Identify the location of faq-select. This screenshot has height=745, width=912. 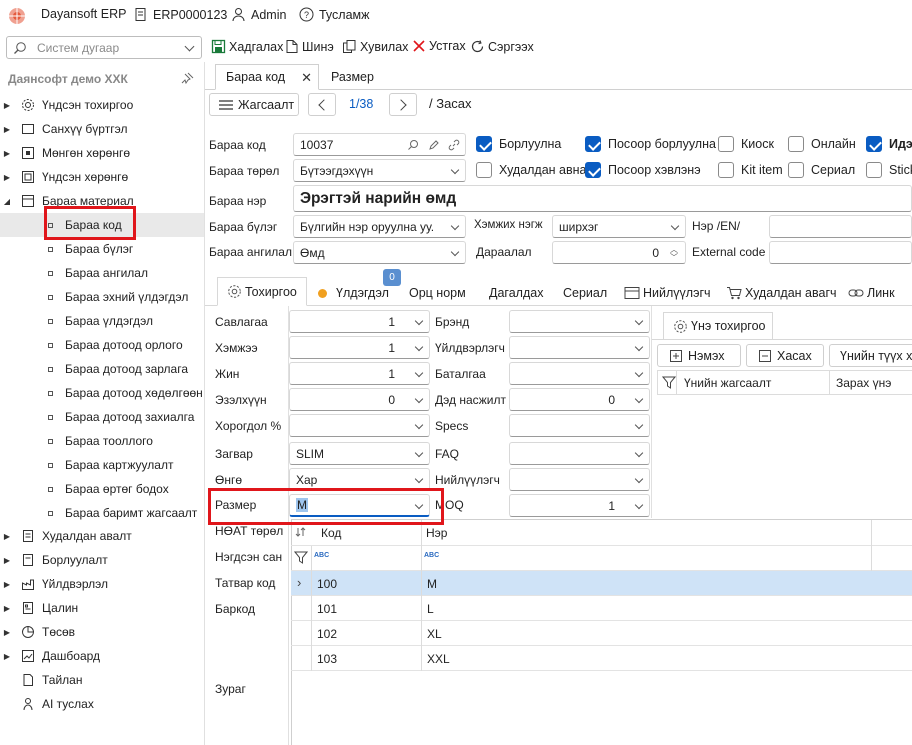
(579, 453).